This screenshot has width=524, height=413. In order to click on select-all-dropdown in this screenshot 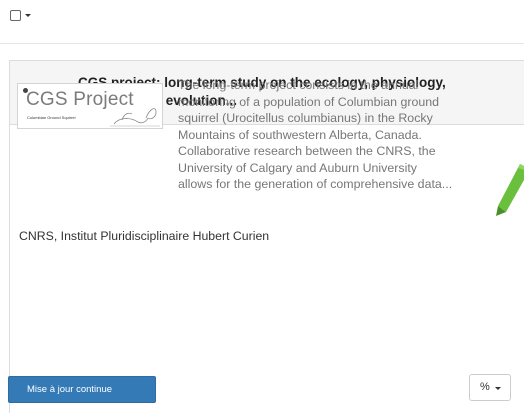, I will do `click(20, 15)`.